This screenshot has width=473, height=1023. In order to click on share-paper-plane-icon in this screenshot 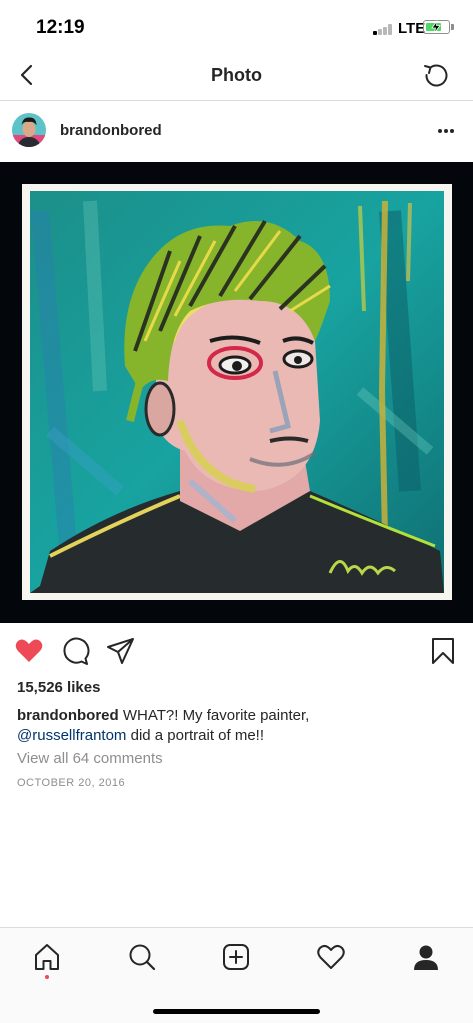, I will do `click(120, 651)`.